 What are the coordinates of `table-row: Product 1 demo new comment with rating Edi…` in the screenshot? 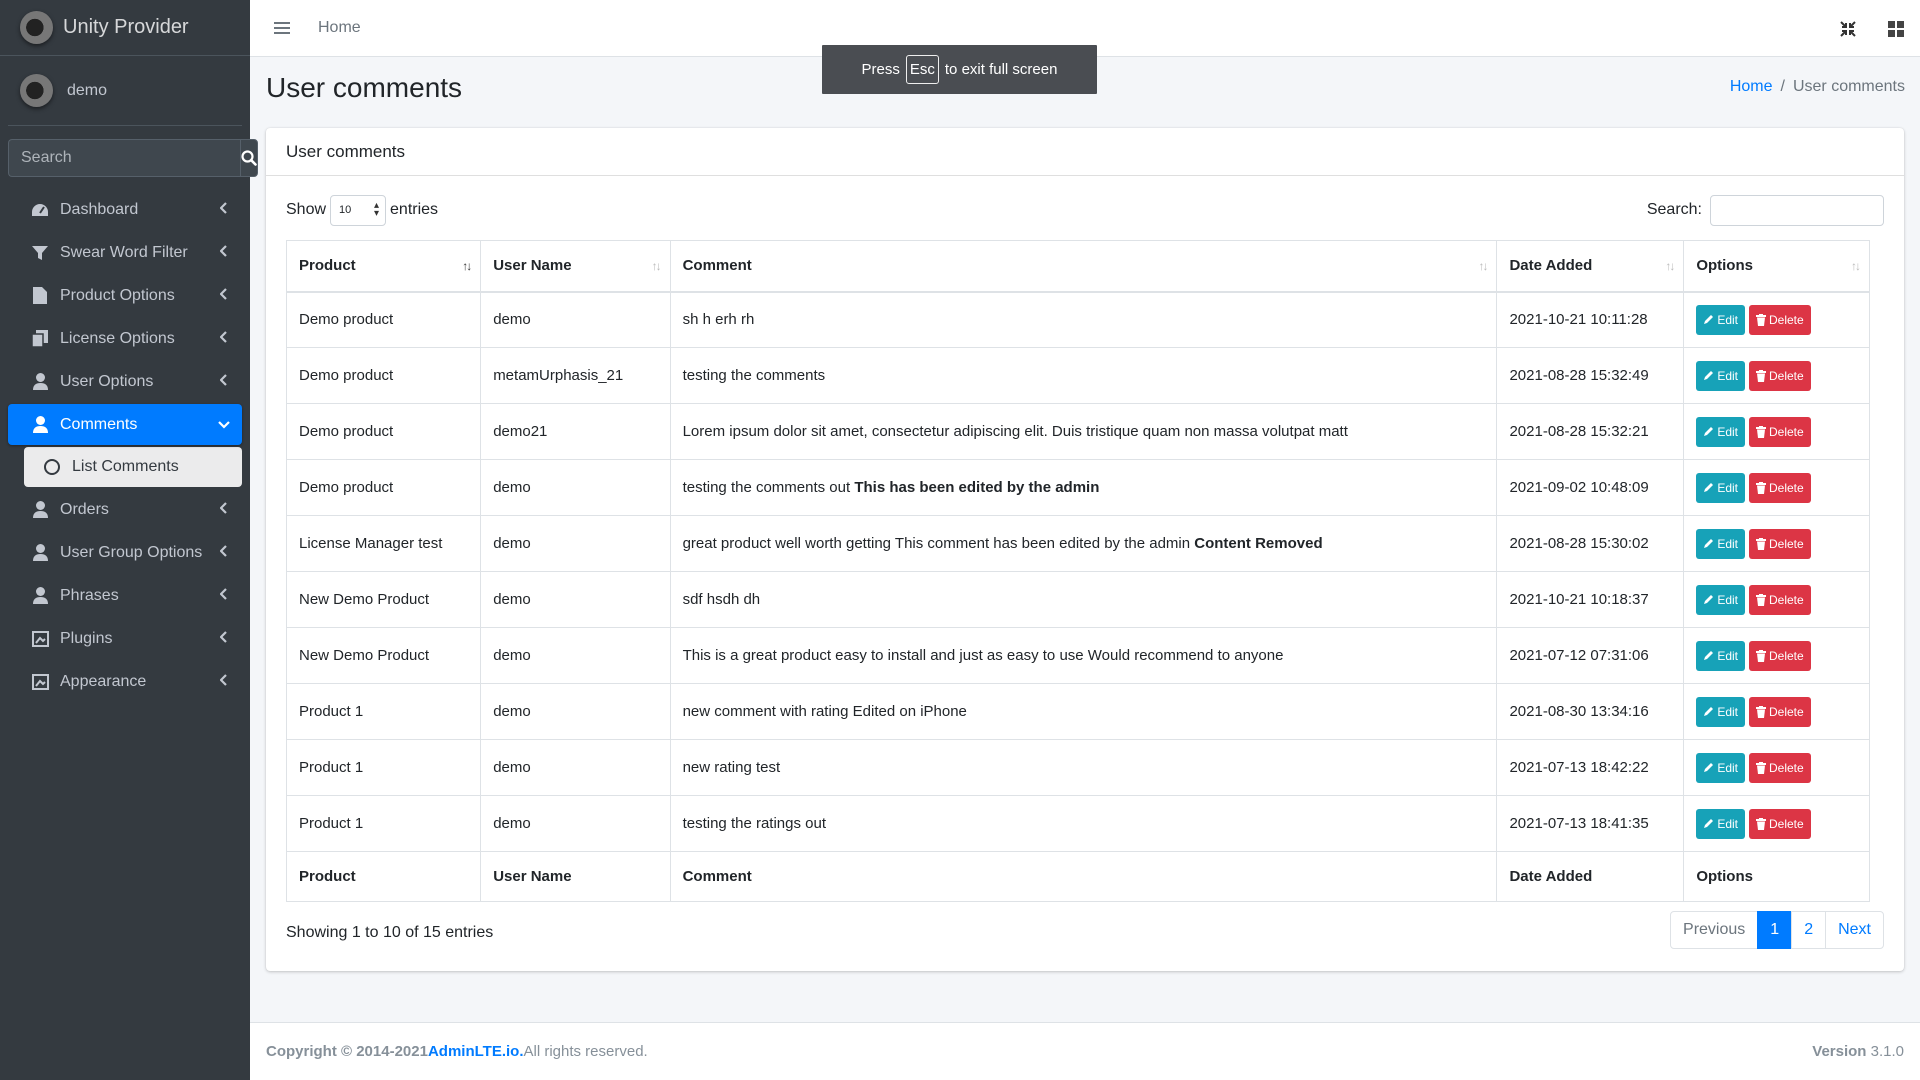 It's located at (1077, 711).